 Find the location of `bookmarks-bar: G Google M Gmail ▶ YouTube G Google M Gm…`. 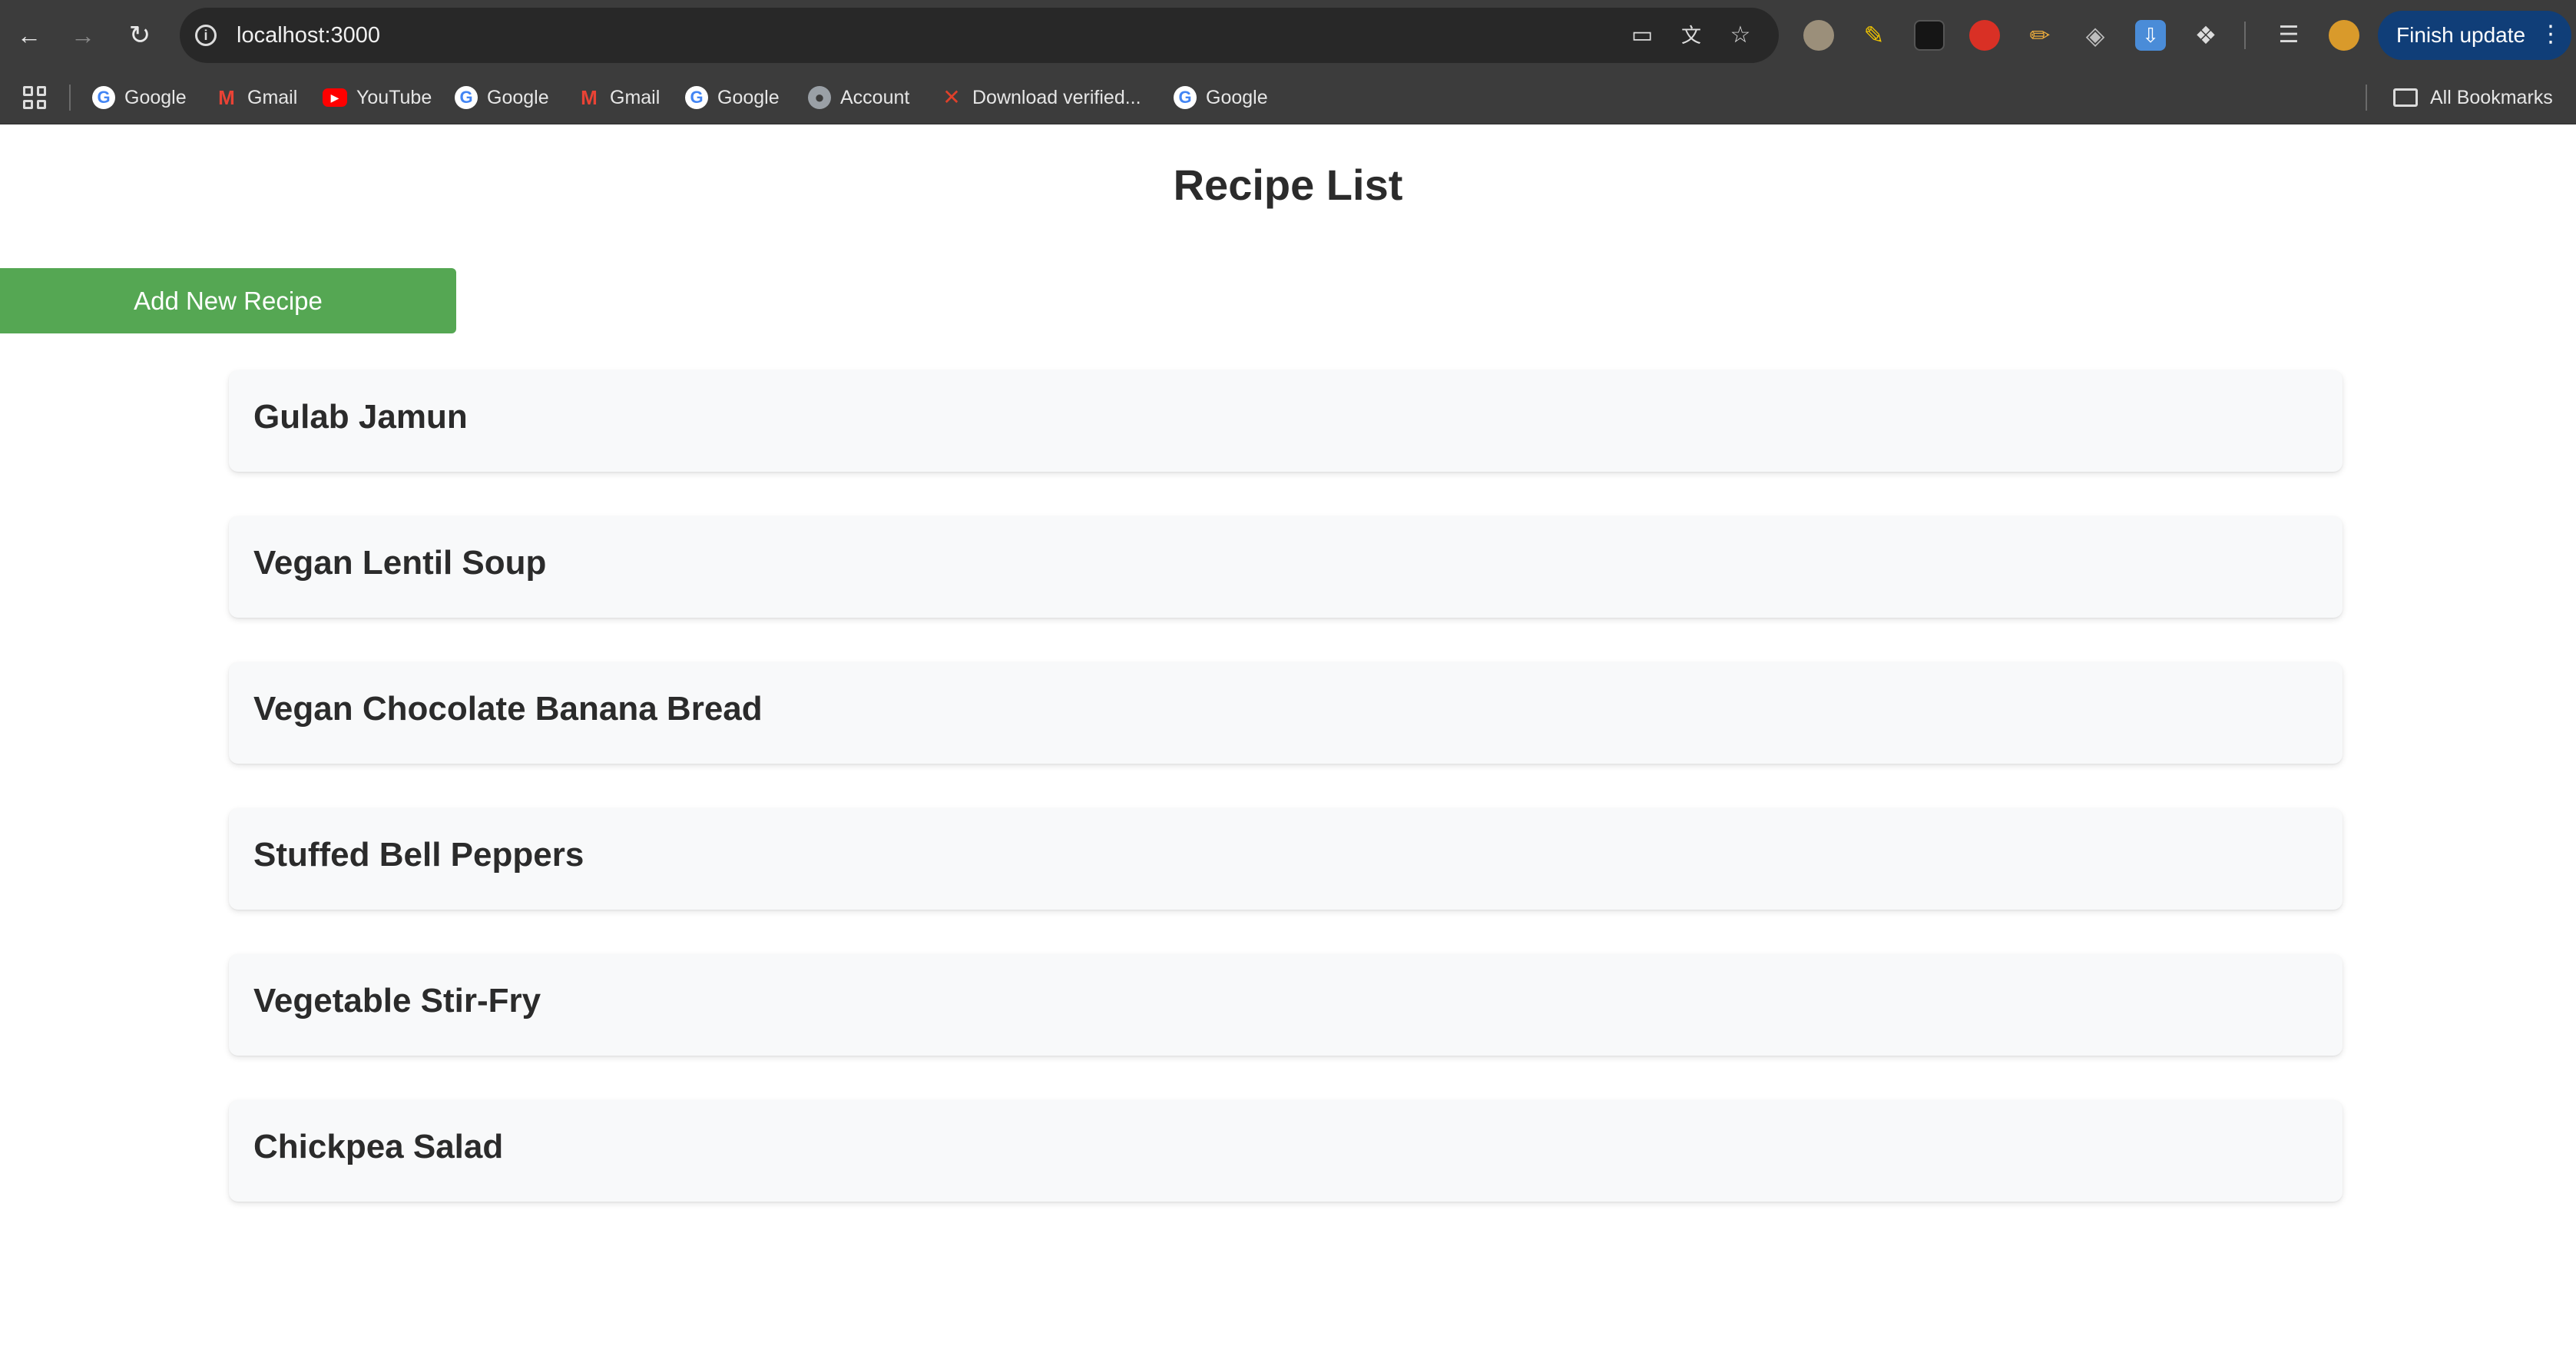

bookmarks-bar: G Google M Gmail ▶ YouTube G Google M Gm… is located at coordinates (1288, 97).